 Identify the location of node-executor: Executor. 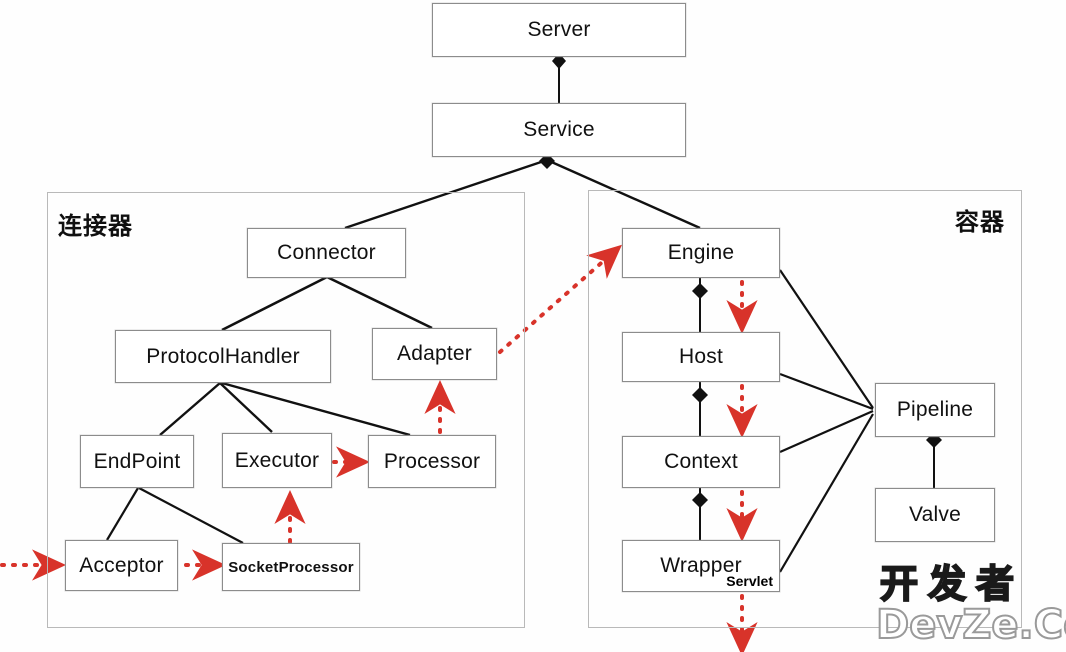
(277, 460).